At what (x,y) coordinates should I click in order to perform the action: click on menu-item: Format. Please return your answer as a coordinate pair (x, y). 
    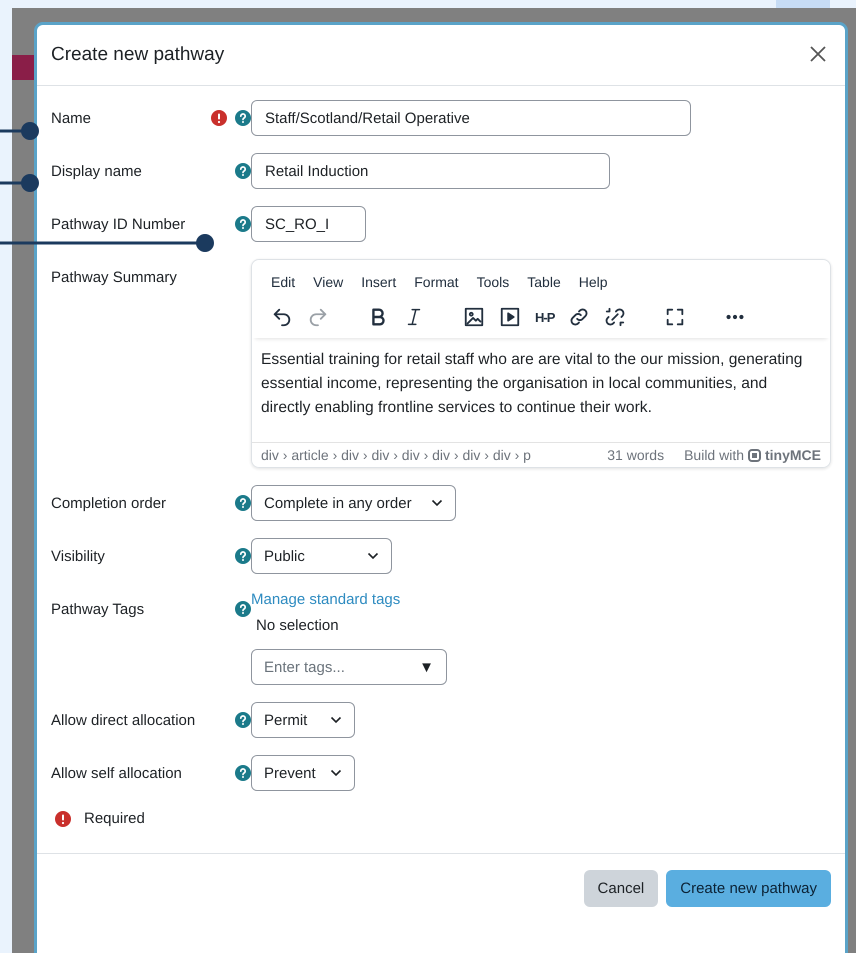
    Looking at the image, I should click on (436, 282).